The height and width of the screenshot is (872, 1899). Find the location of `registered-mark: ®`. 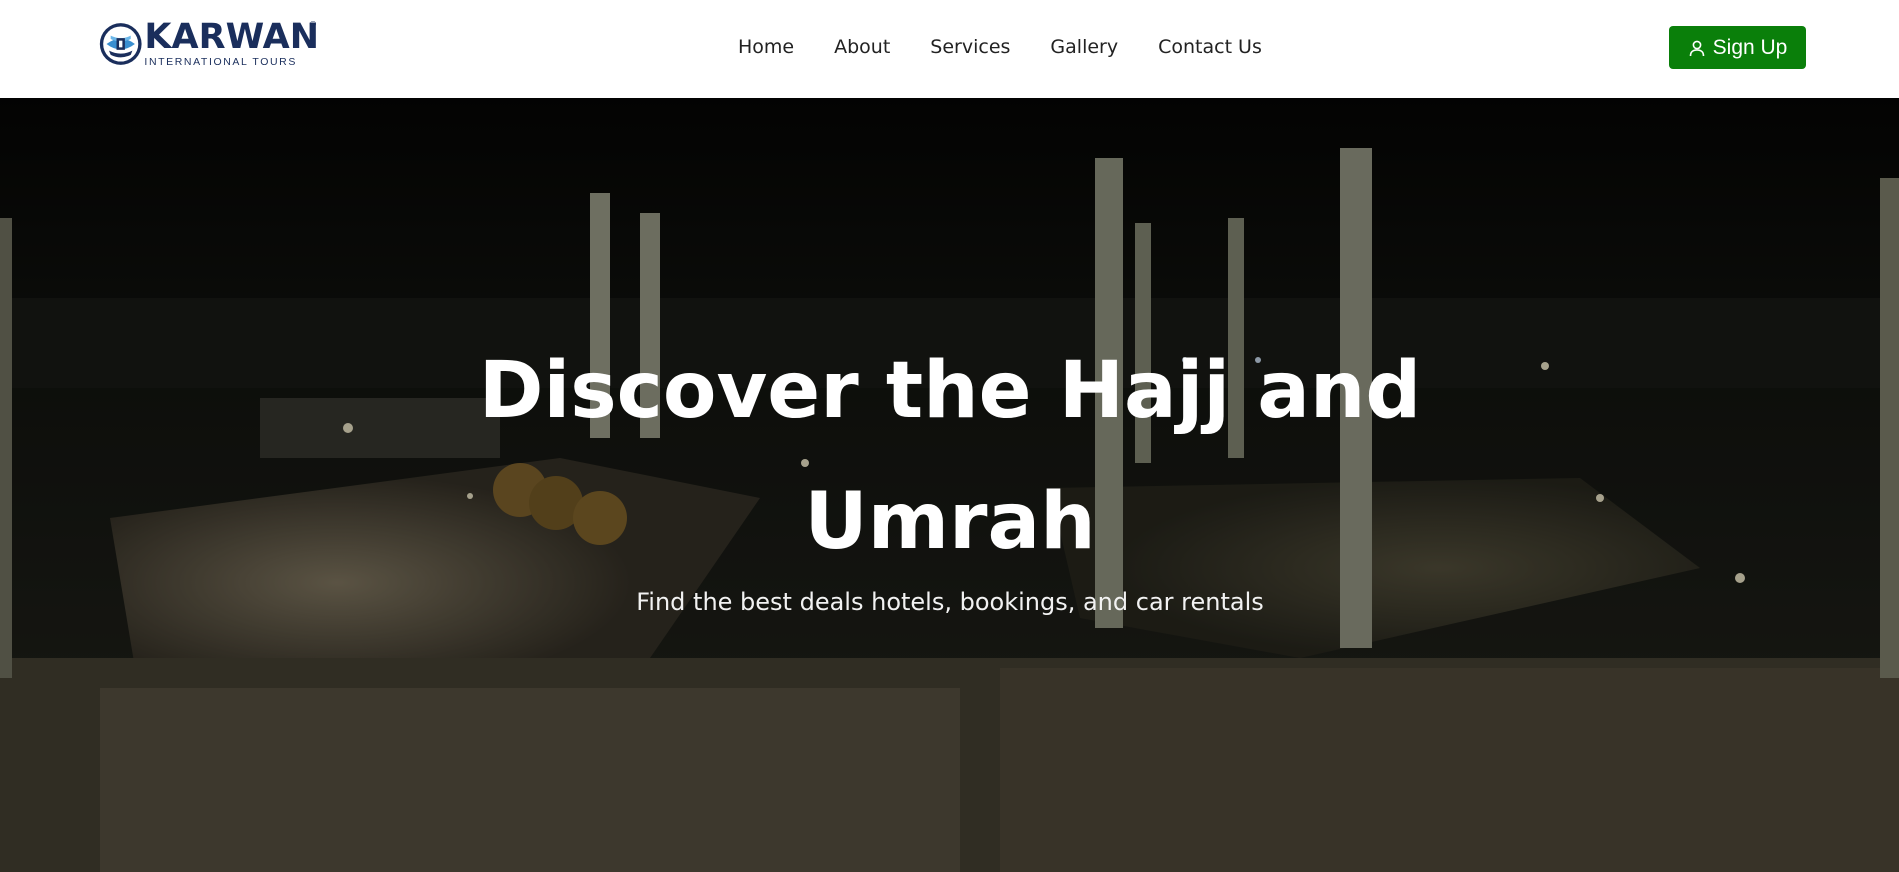

registered-mark: ® is located at coordinates (313, 24).